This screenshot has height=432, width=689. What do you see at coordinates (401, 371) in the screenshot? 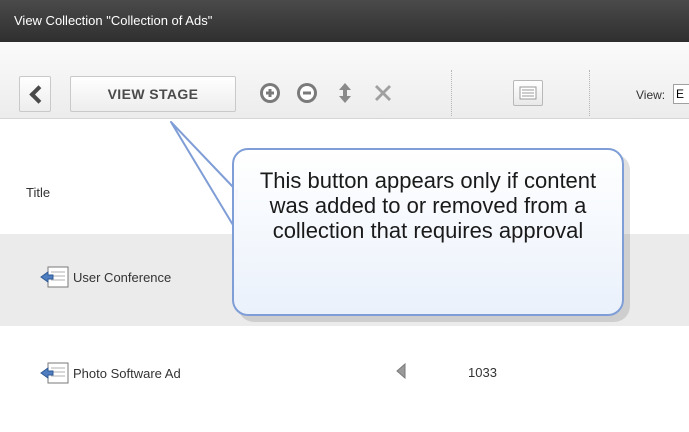
I see `left-arrow-icon` at bounding box center [401, 371].